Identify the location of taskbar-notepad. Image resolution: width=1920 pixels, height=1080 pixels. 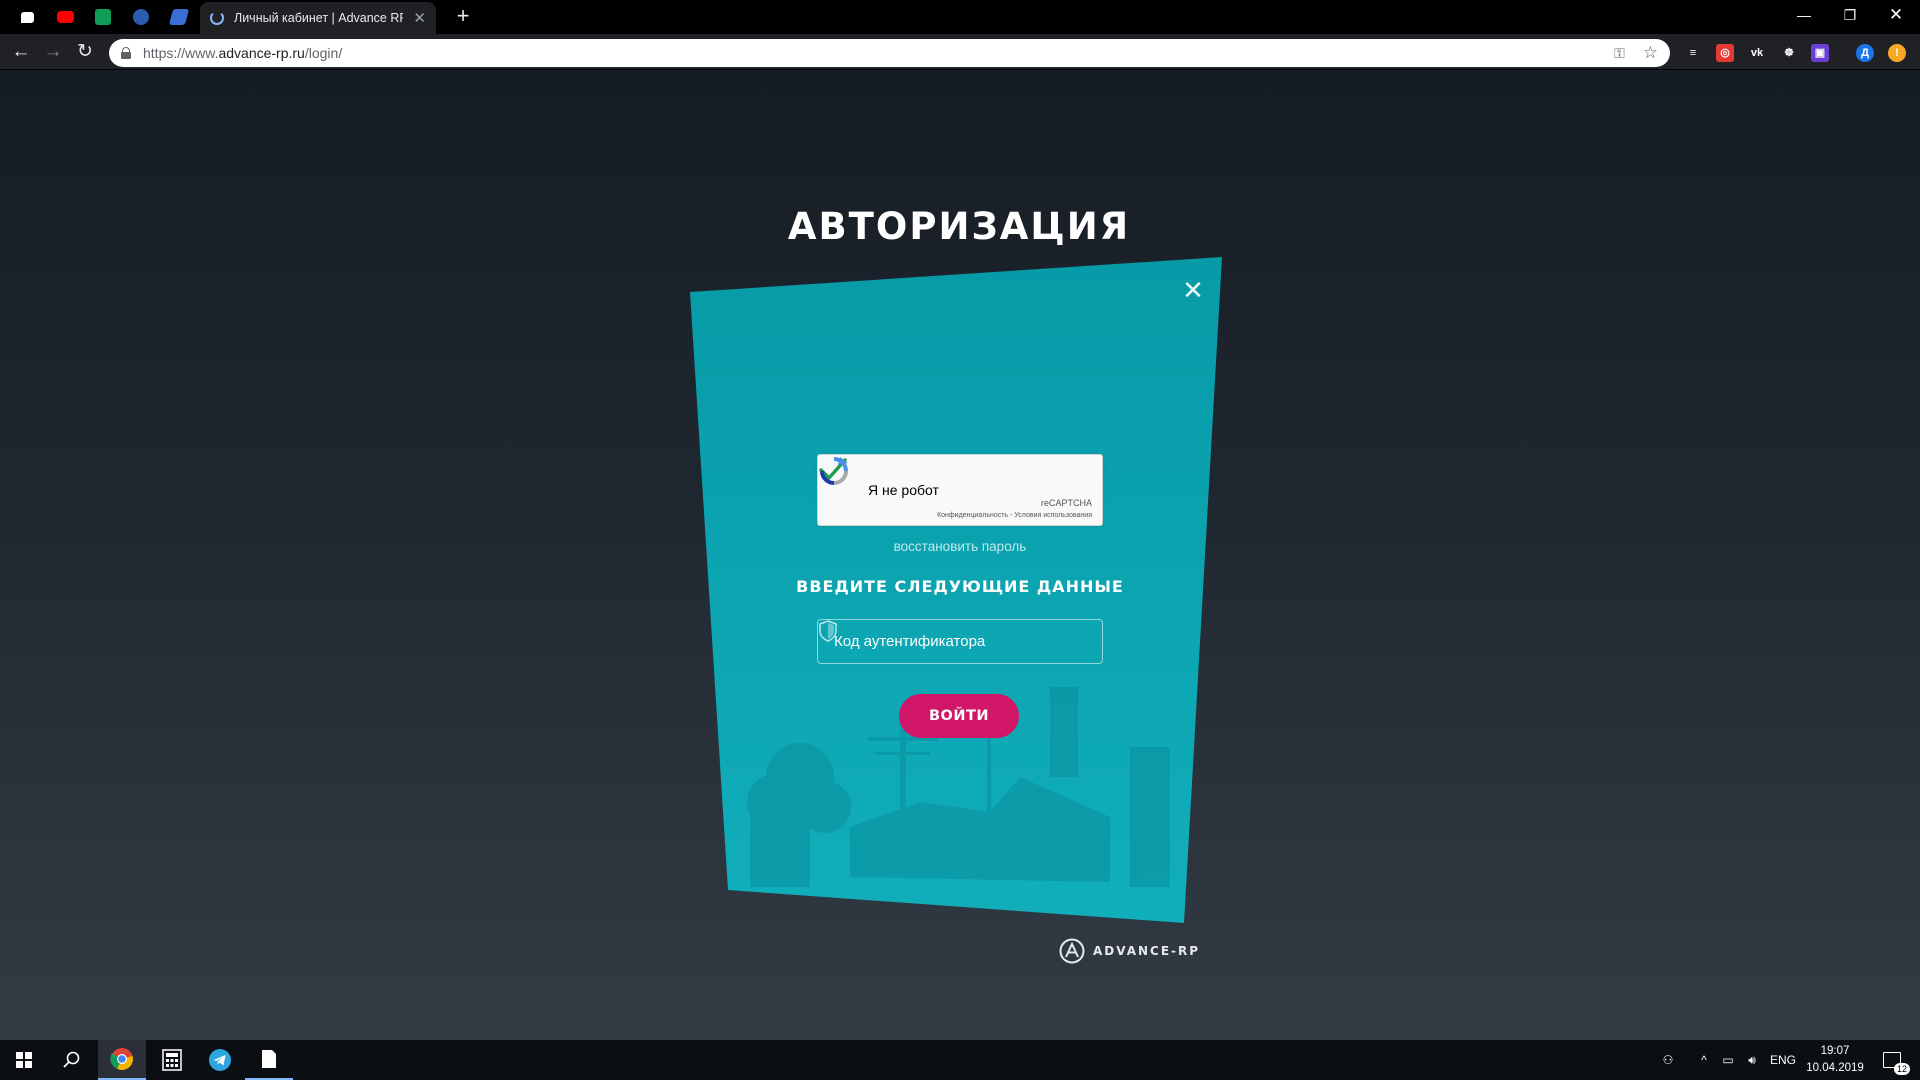
(269, 1060).